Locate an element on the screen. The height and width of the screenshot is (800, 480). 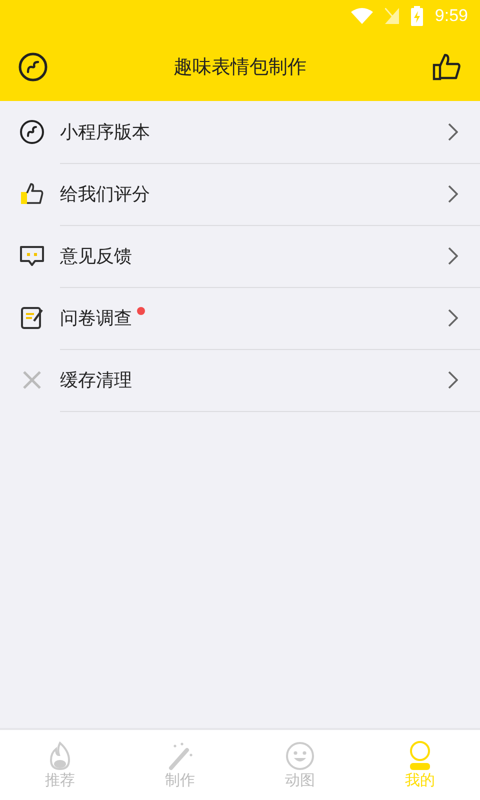
menu-label: 小程序版本 is located at coordinates (105, 132).